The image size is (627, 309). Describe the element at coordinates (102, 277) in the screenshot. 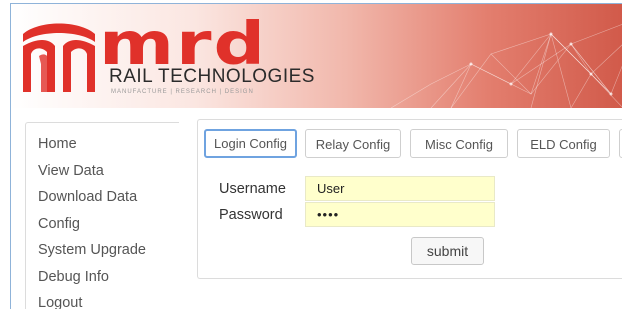

I see `sidebar-item-debug-info: Debug Info` at that location.